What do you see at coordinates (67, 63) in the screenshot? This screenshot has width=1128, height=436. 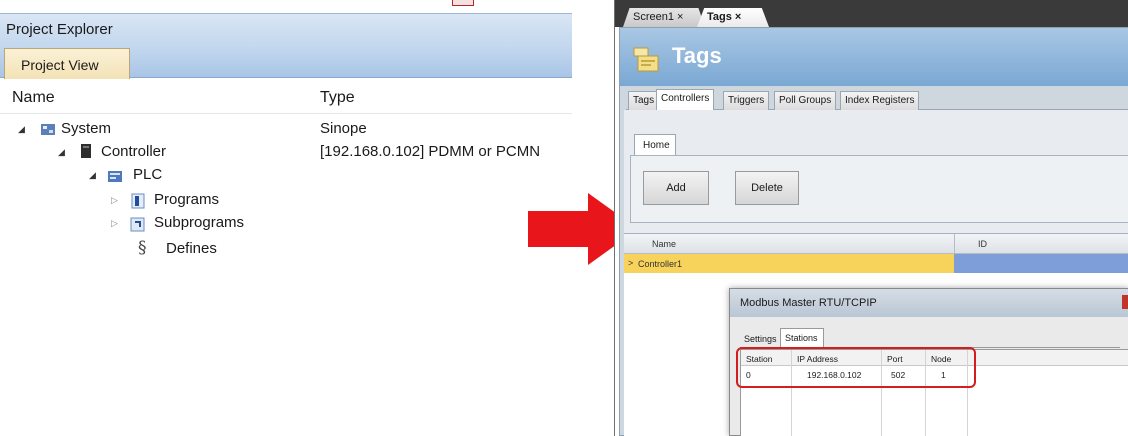 I see `tab-project-view: Project View` at bounding box center [67, 63].